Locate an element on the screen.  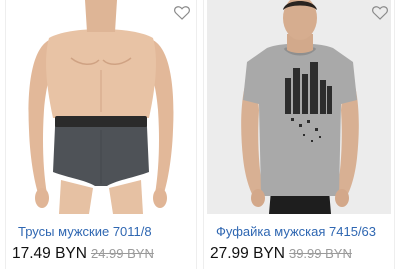
price-block: 27.99 BYN 39.99 BYN is located at coordinates (281, 254).